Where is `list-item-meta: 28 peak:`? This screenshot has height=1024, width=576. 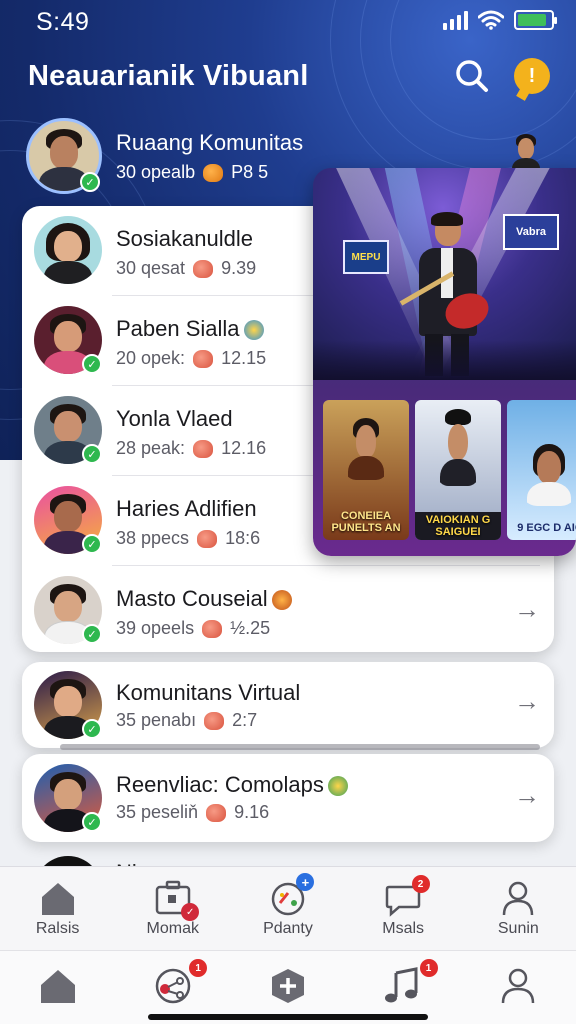
list-item-meta: 28 peak: is located at coordinates (151, 448).